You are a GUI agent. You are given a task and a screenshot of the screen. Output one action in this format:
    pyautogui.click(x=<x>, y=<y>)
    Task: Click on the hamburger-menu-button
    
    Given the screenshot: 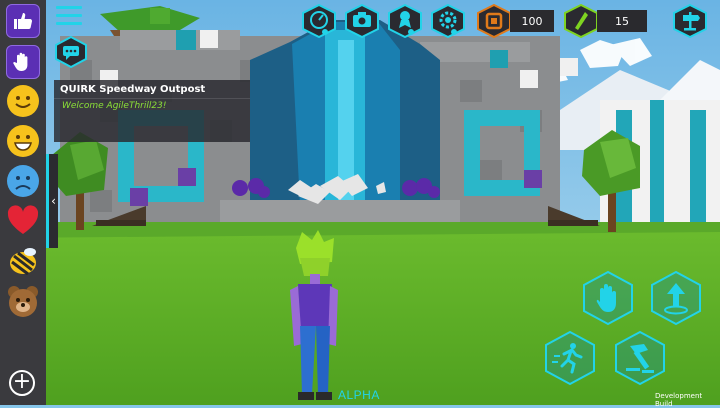 What is the action you would take?
    pyautogui.click(x=69, y=17)
    